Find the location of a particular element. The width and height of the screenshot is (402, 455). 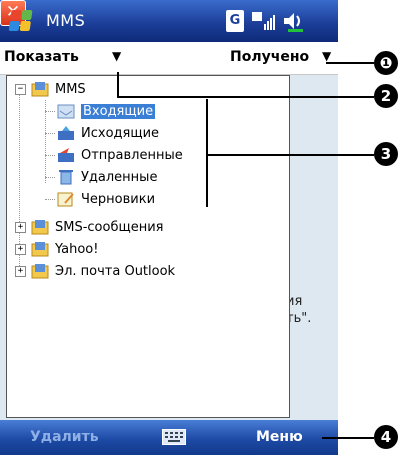

keyboard-icon is located at coordinates (174, 437).